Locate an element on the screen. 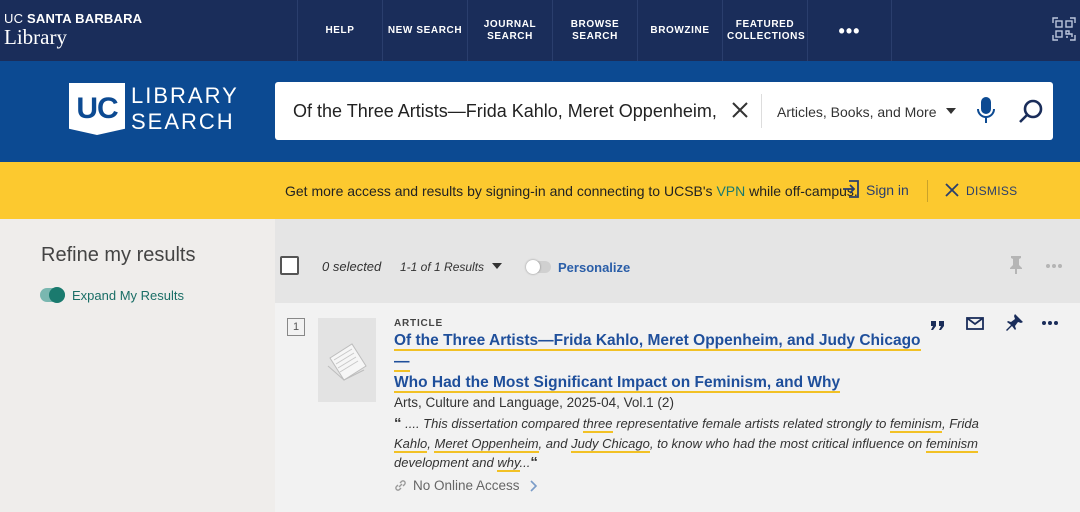 The width and height of the screenshot is (1080, 512). personalize-toggle is located at coordinates (538, 267).